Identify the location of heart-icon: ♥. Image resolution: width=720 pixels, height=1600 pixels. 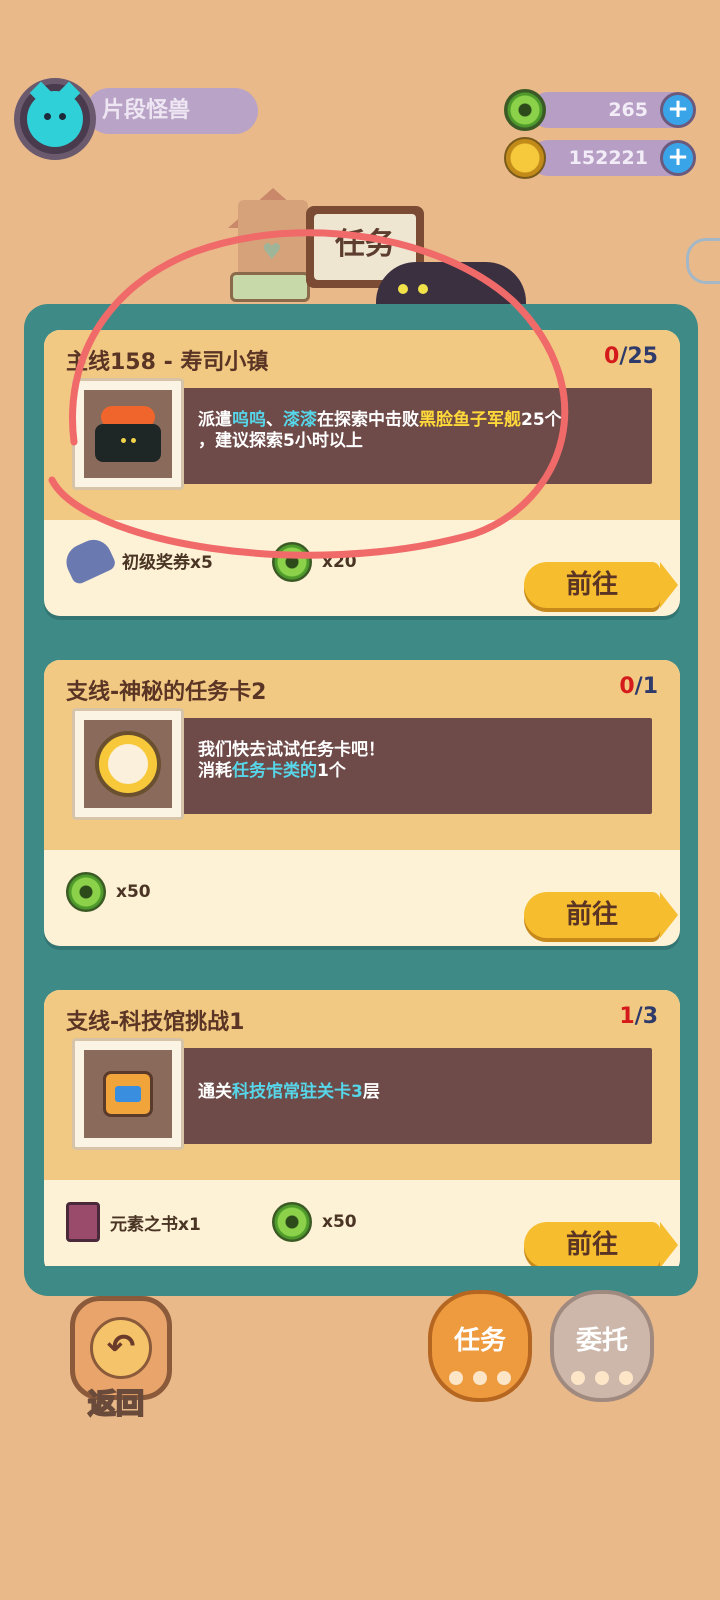
(272, 252).